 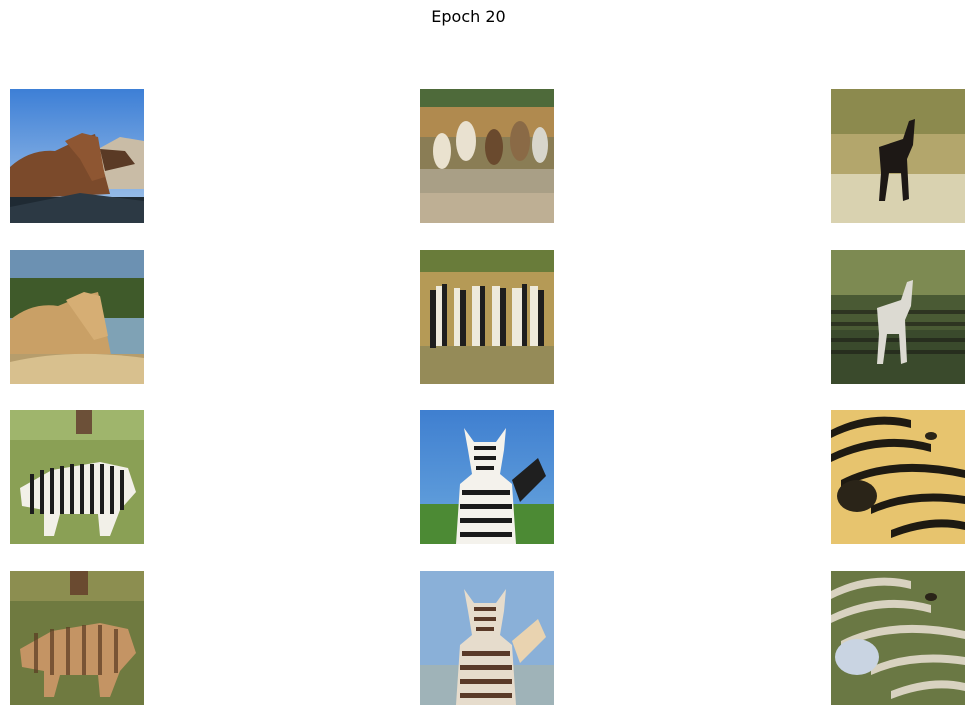 I want to click on brown-horse-image, so click(x=77, y=156).